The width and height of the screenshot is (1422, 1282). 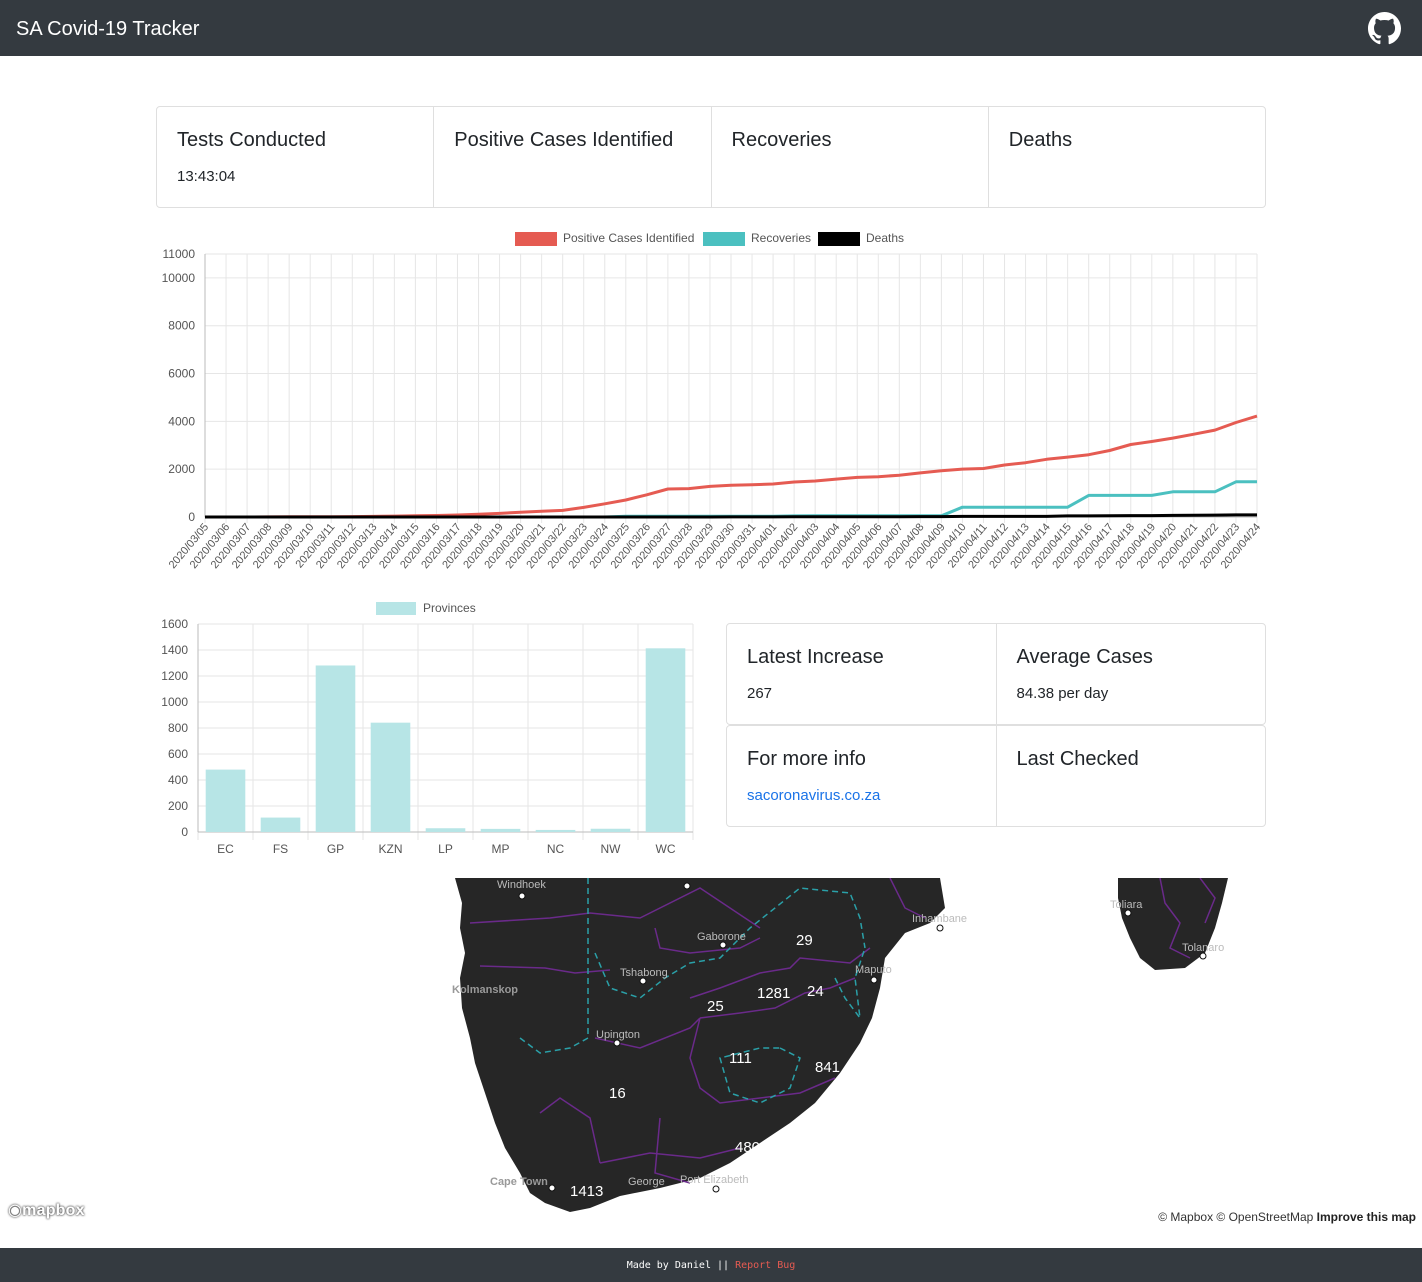 What do you see at coordinates (179, 254) in the screenshot?
I see `y-tick-label: 11000` at bounding box center [179, 254].